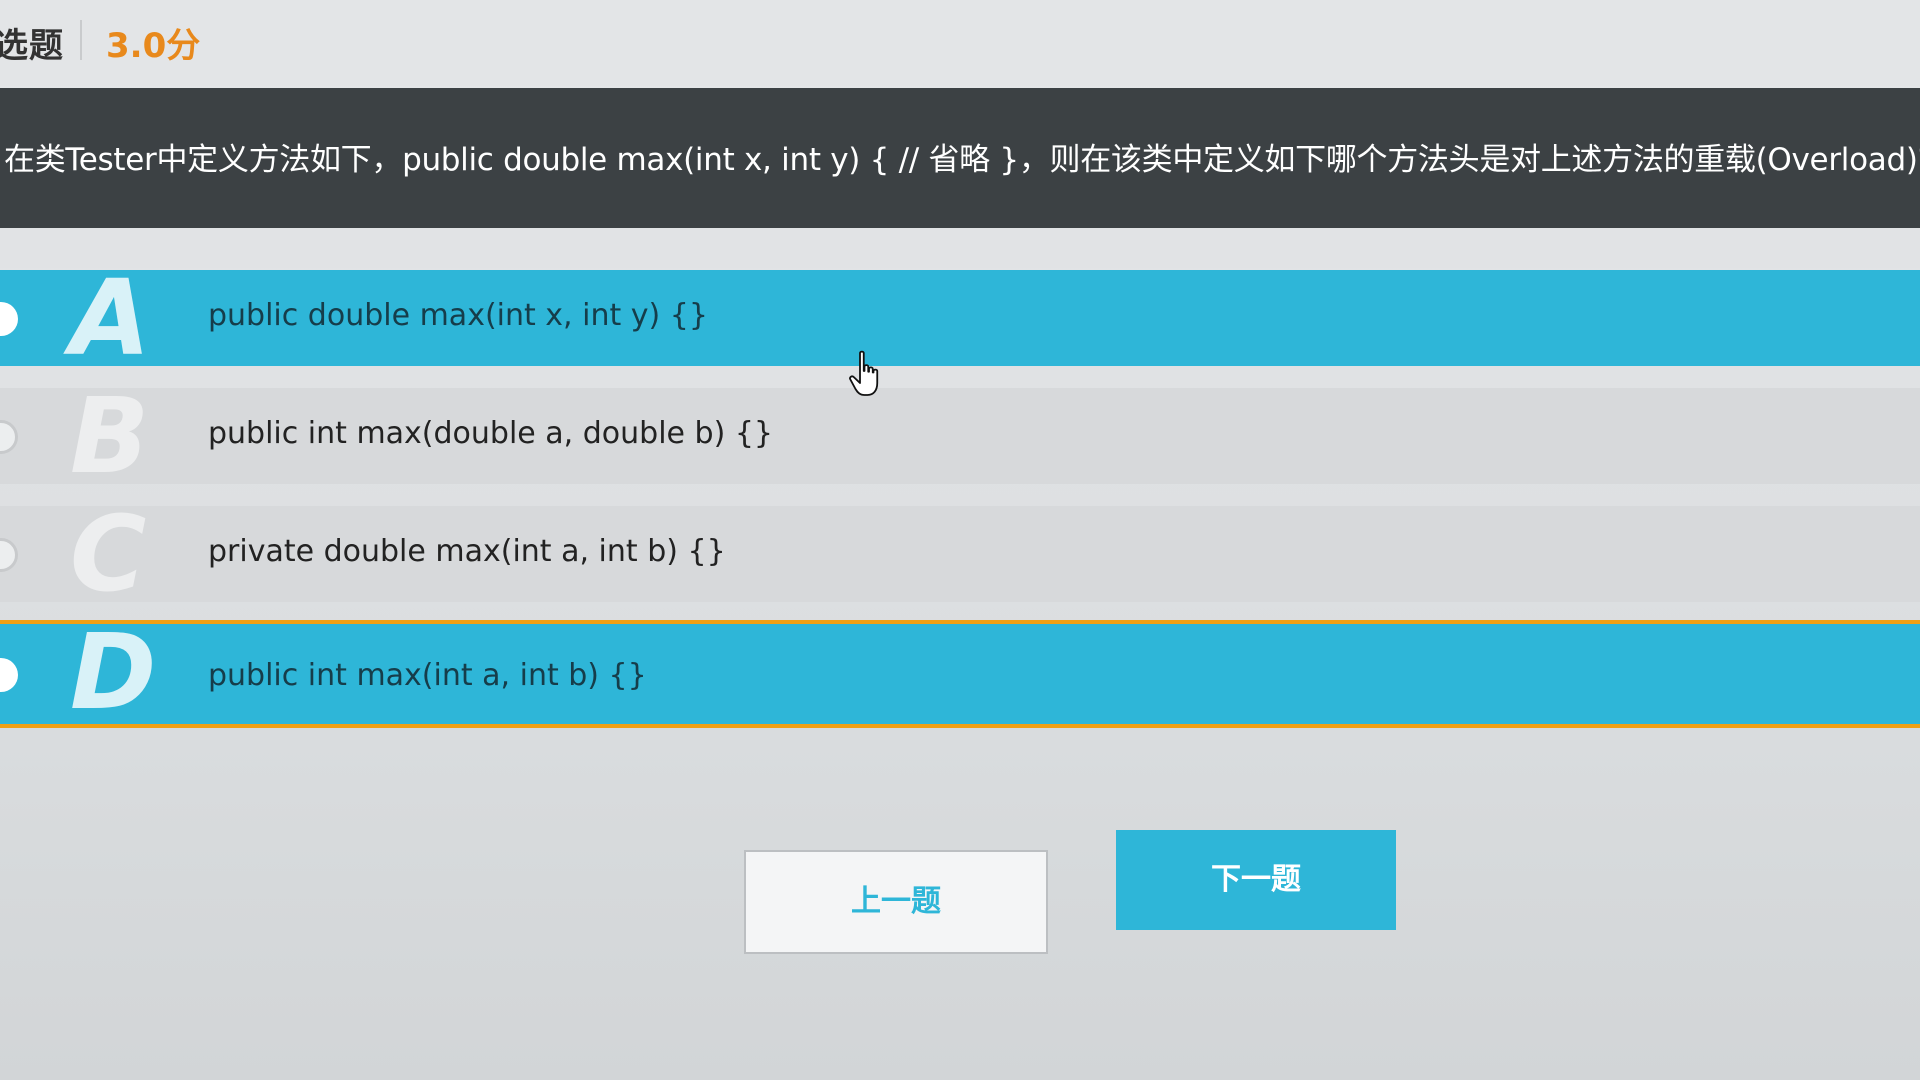 This screenshot has height=1080, width=1920. What do you see at coordinates (960, 554) in the screenshot?
I see `option-c: C private double max(int a, int b) {}` at bounding box center [960, 554].